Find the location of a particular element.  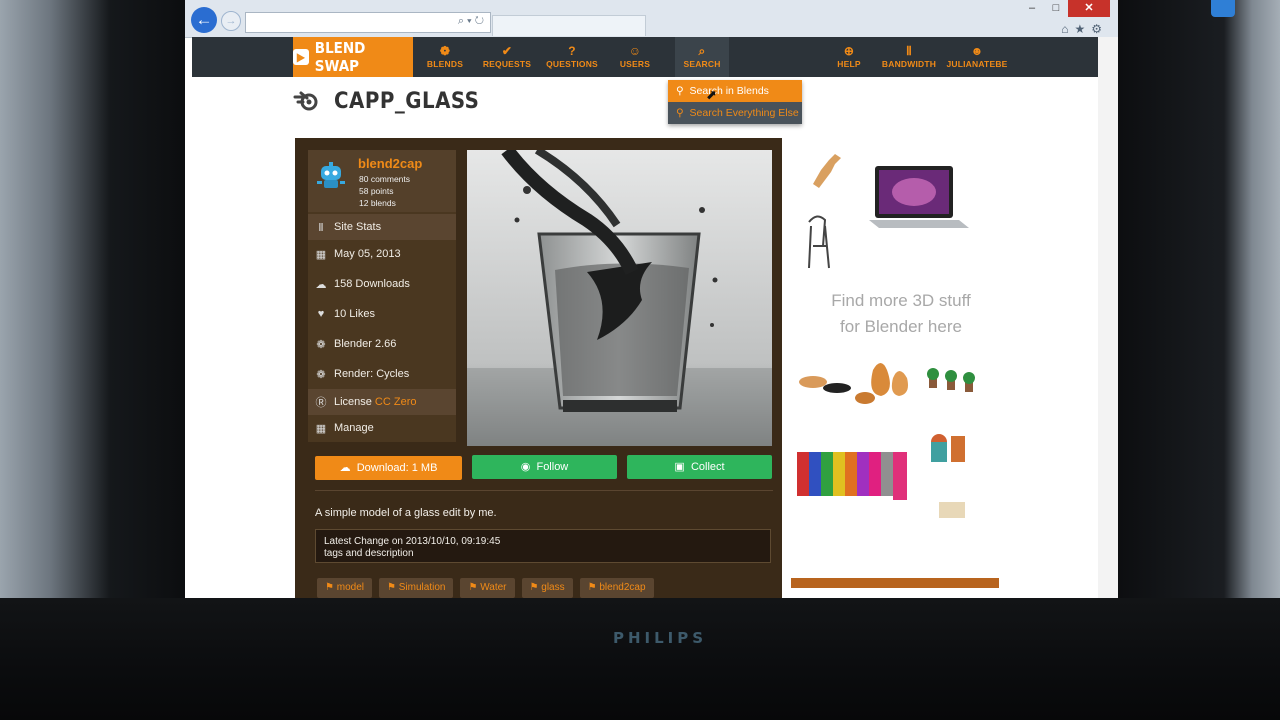

search-icon: ⌕ is located at coordinates (702, 51).